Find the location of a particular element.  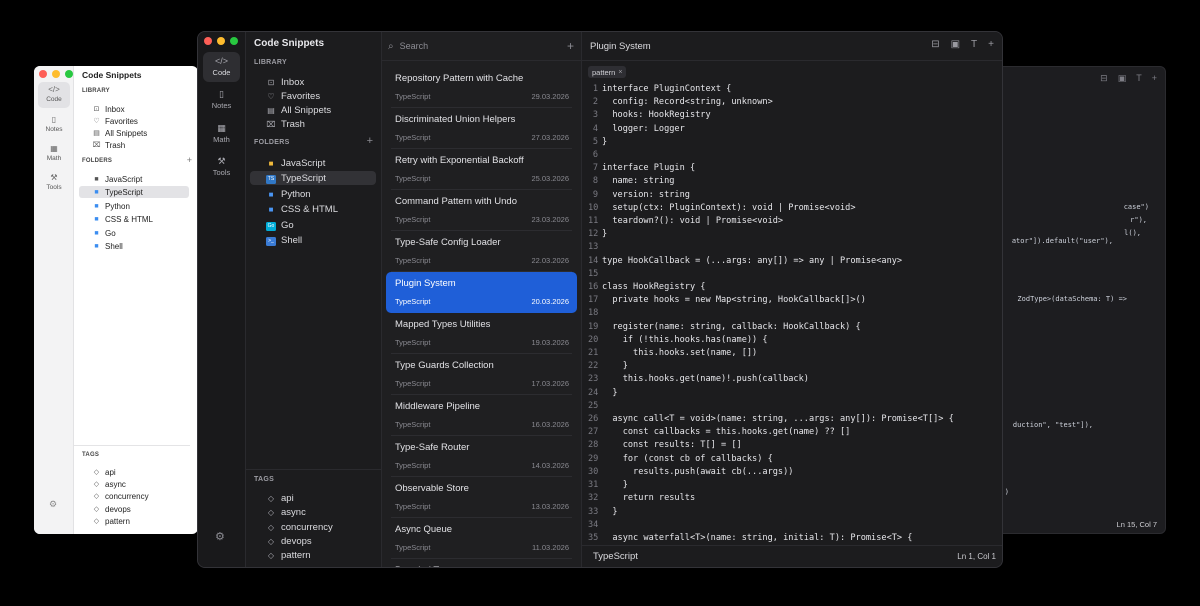

code-text: config: Record<string, unknown> is located at coordinates (687, 102).